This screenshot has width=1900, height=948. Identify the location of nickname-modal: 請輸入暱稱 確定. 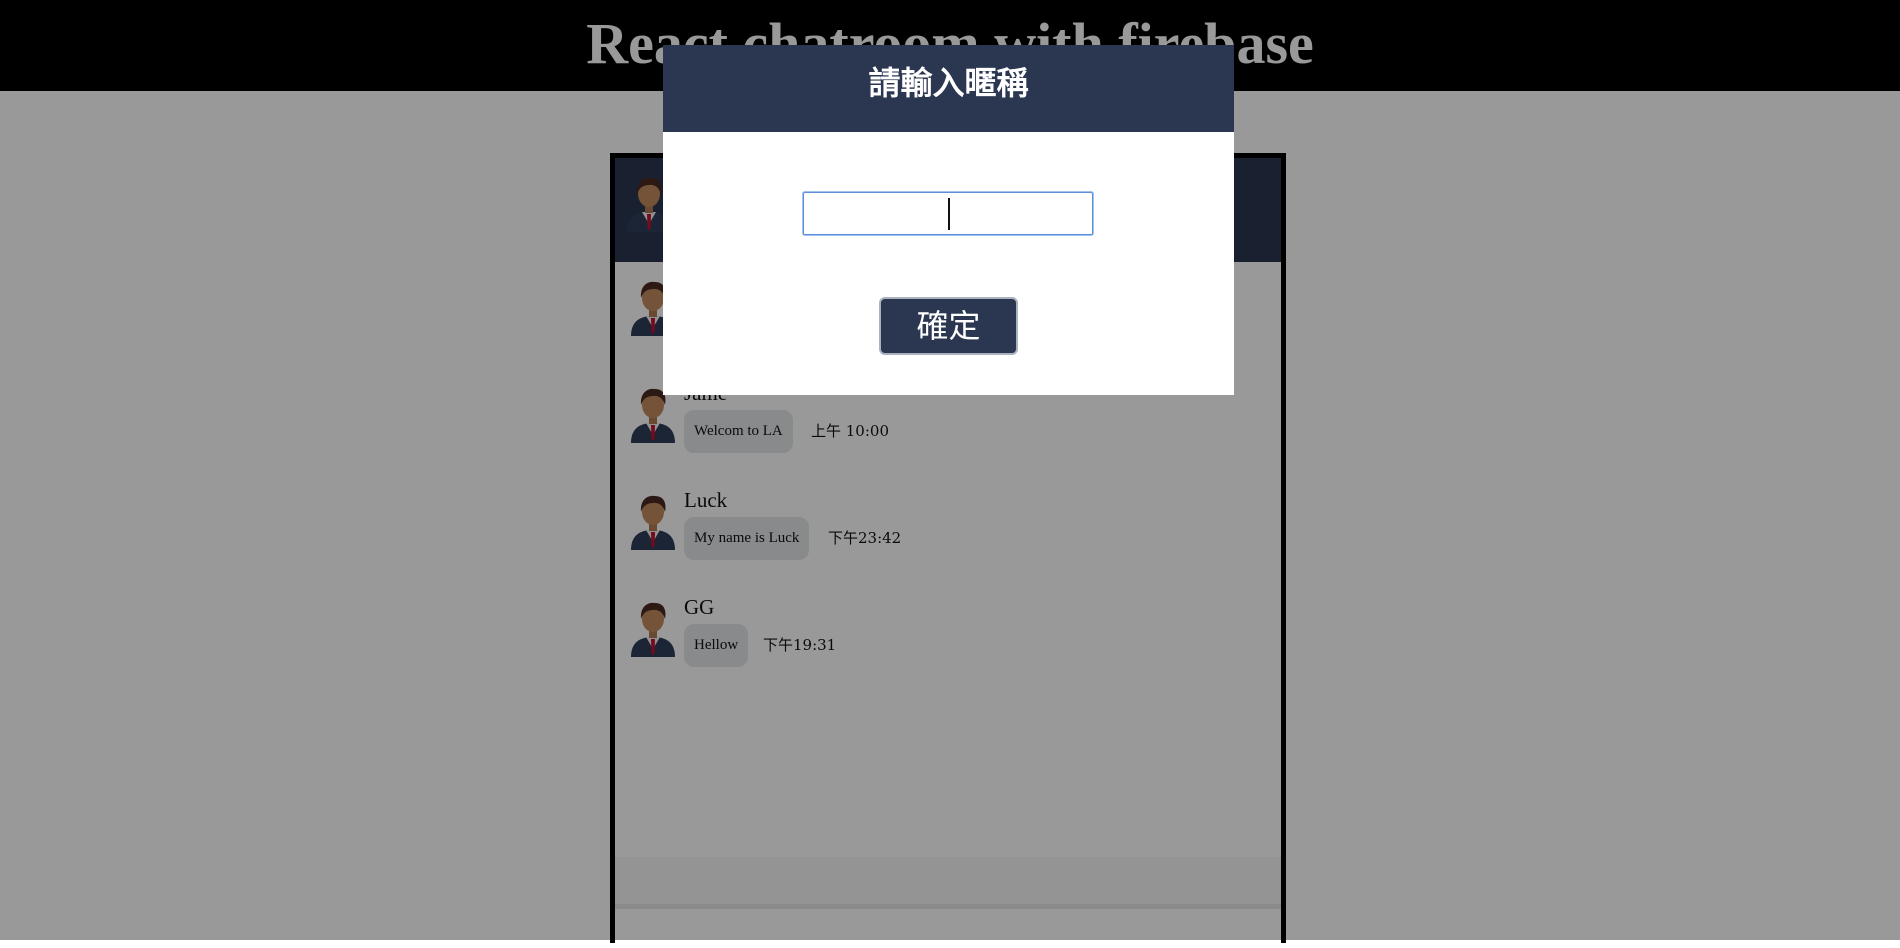
(948, 220).